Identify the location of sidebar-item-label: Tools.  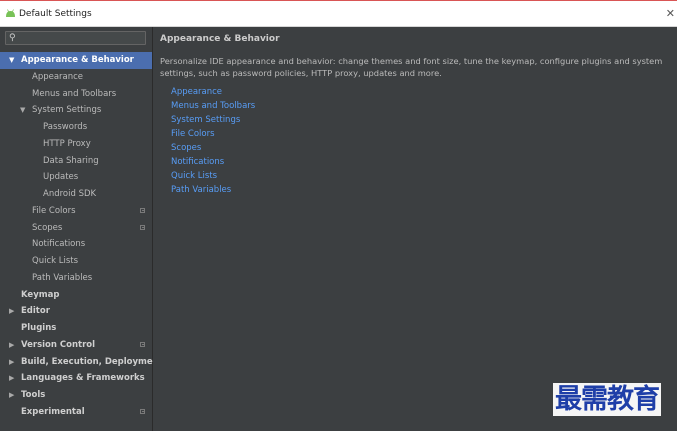
(33, 395).